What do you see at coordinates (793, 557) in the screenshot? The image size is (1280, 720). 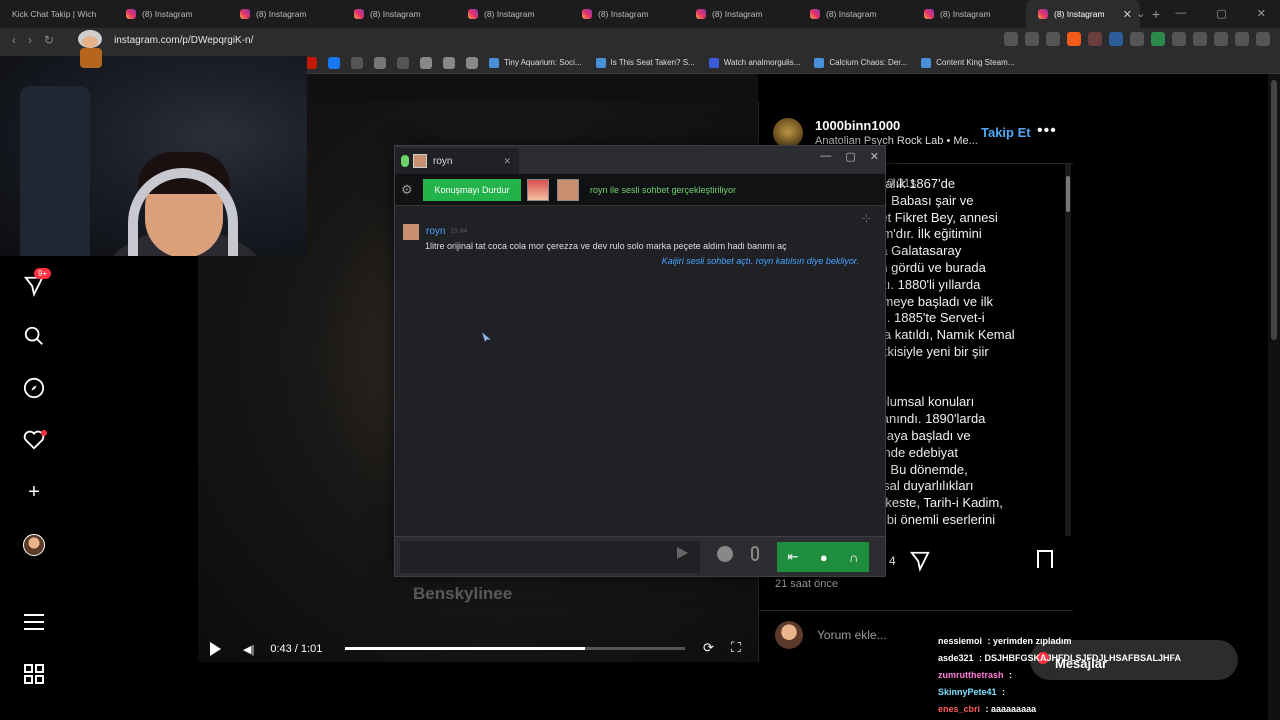 I see `leave-call-icon: ⇤` at bounding box center [793, 557].